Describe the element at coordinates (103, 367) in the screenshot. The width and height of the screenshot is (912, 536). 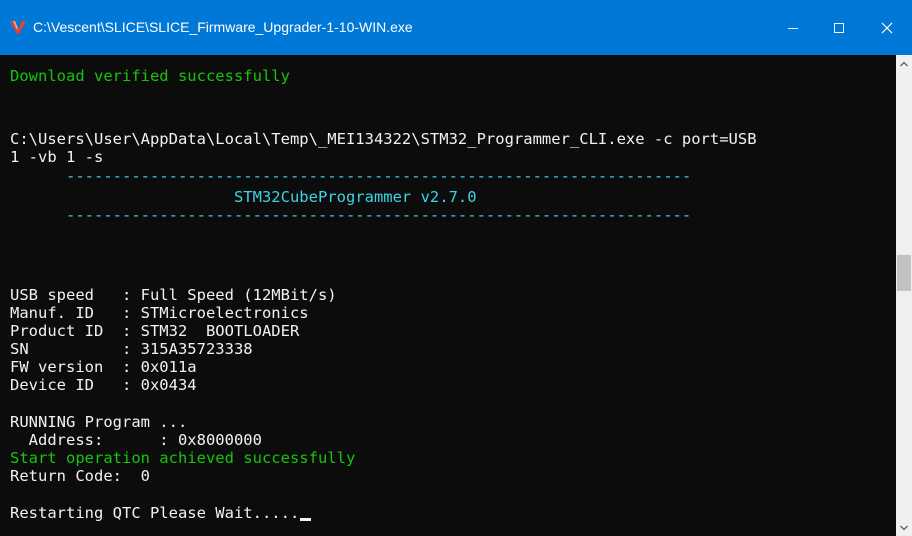
I see `console-line: FW version : 0x011a` at that location.